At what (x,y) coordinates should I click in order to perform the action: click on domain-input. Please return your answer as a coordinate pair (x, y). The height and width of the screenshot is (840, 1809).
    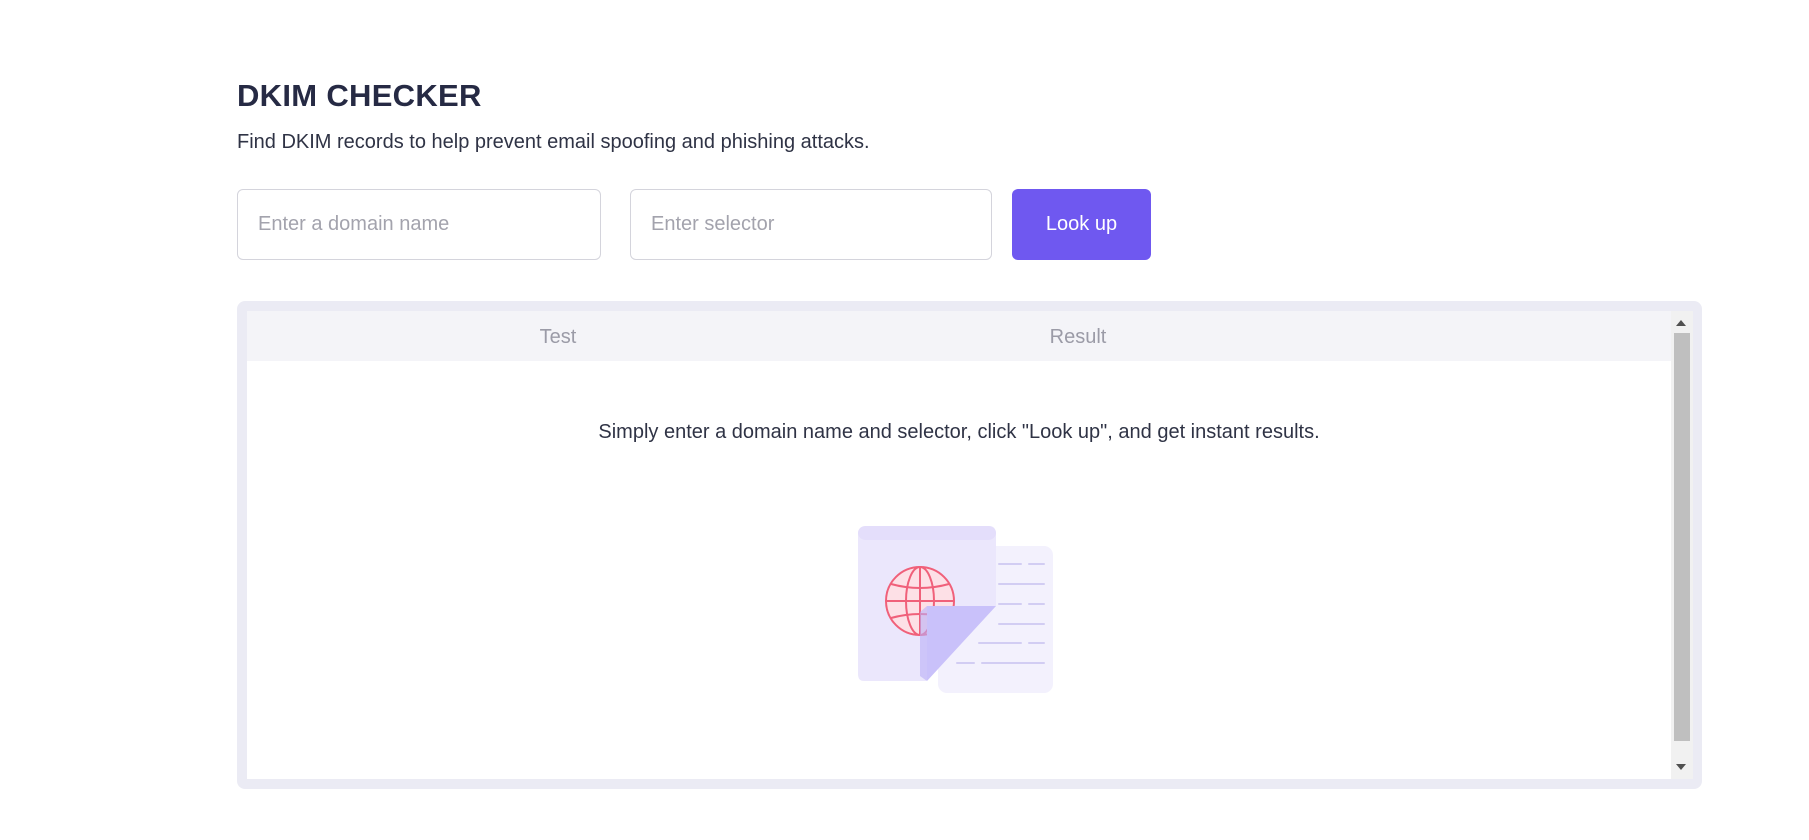
    Looking at the image, I should click on (419, 224).